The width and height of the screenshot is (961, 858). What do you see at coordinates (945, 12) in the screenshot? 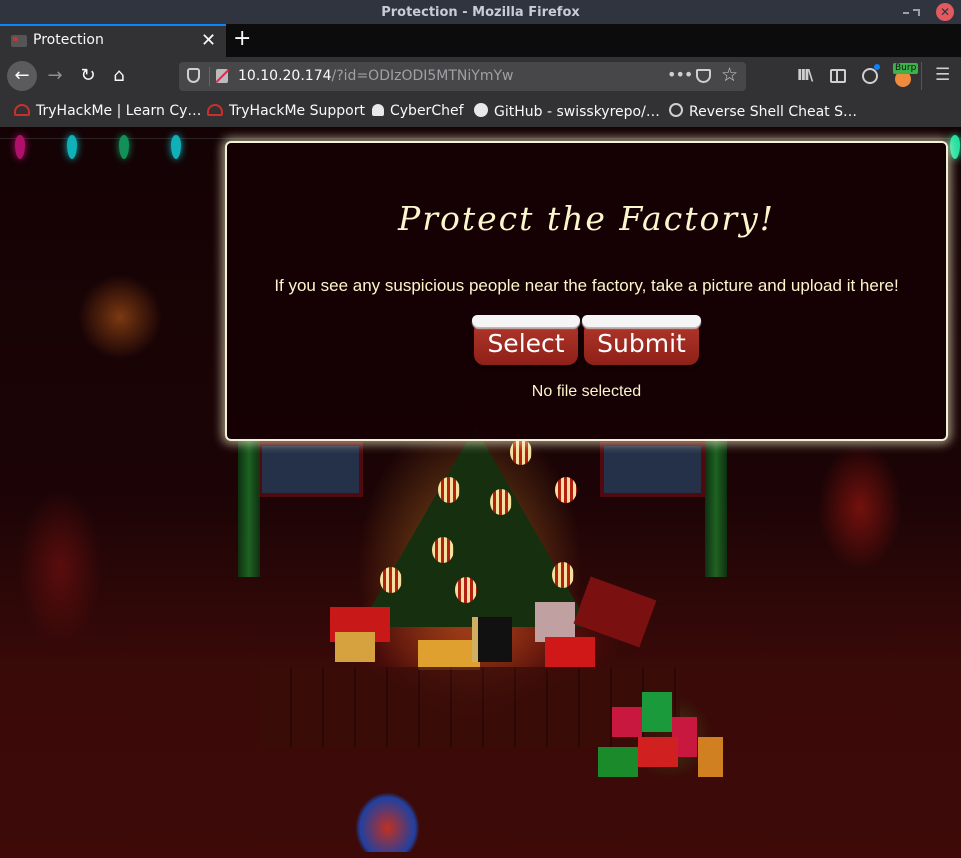
I see `window-close-button: ✕` at bounding box center [945, 12].